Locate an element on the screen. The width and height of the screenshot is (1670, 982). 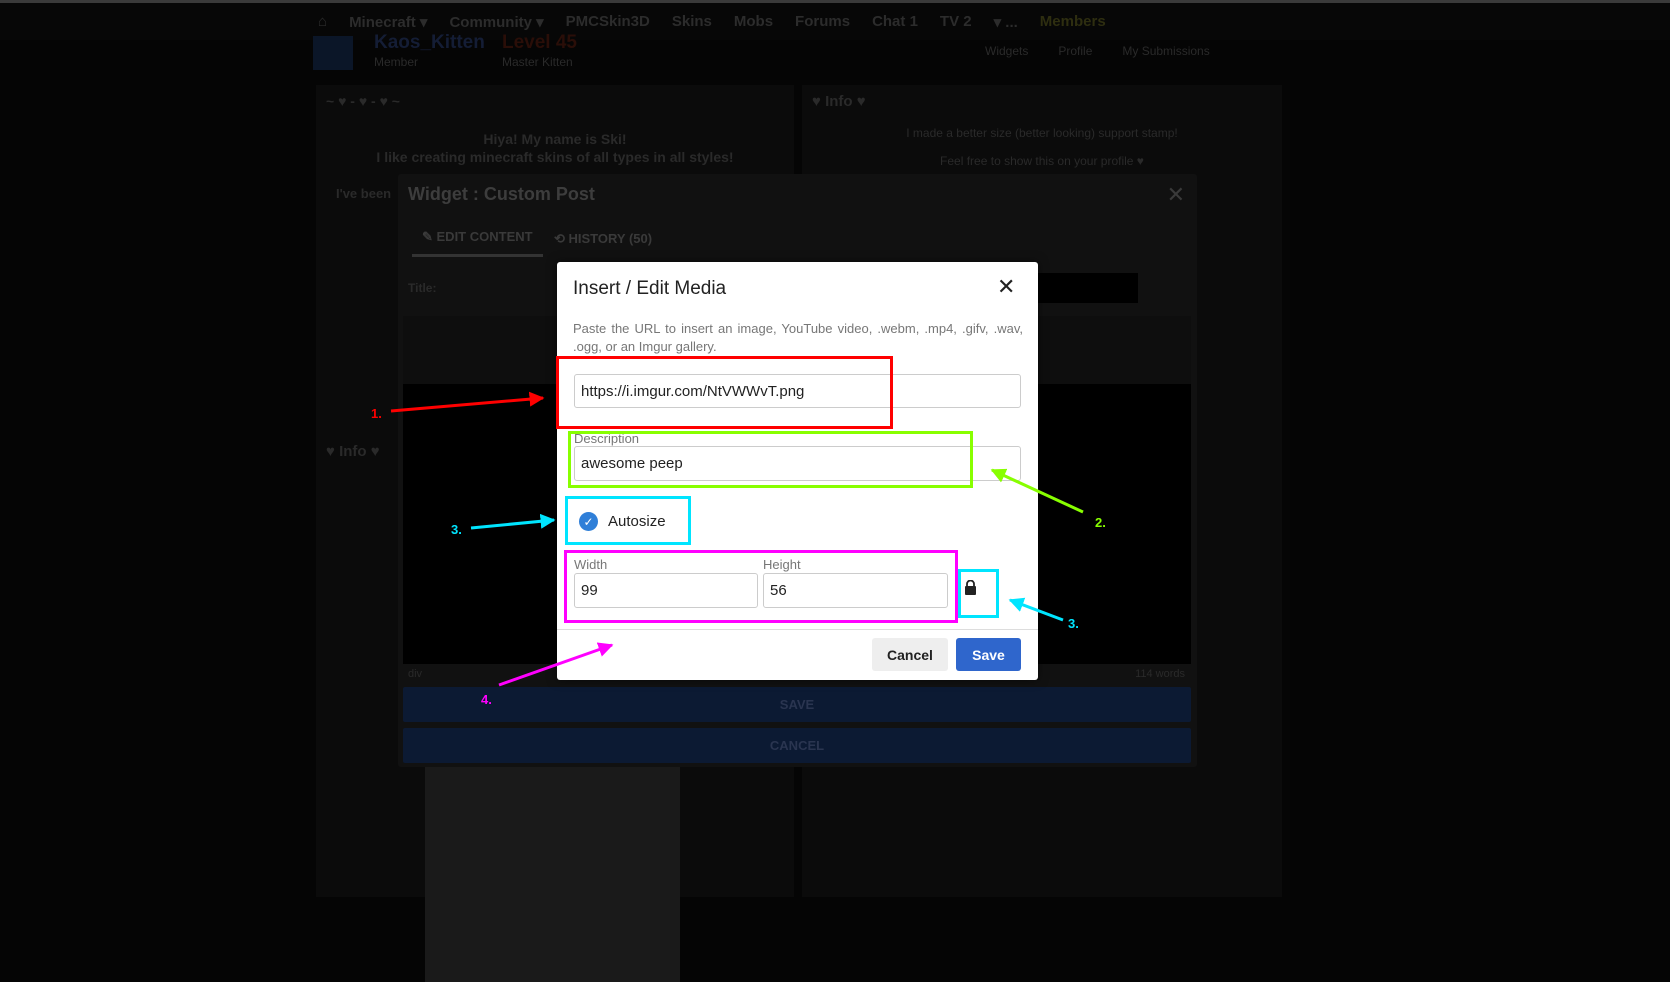
annotation-arrows is located at coordinates (737, 539).